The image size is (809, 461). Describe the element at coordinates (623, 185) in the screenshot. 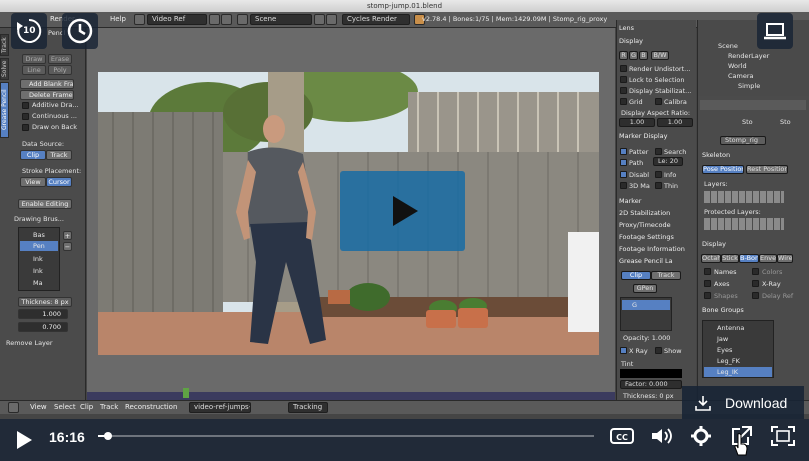

I see `3d-markers-checkbox` at that location.